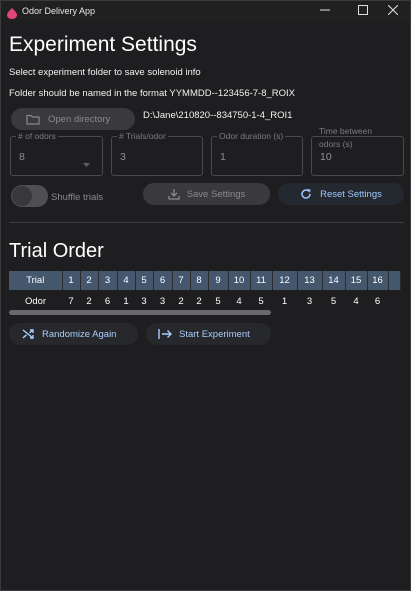  I want to click on odor-overflow-cell, so click(394, 301).